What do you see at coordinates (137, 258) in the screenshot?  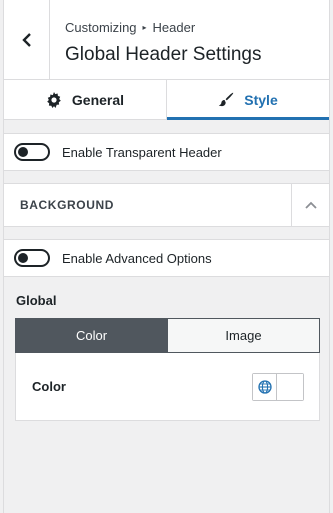 I see `advanced-options-label: Enable Advanced Options` at bounding box center [137, 258].